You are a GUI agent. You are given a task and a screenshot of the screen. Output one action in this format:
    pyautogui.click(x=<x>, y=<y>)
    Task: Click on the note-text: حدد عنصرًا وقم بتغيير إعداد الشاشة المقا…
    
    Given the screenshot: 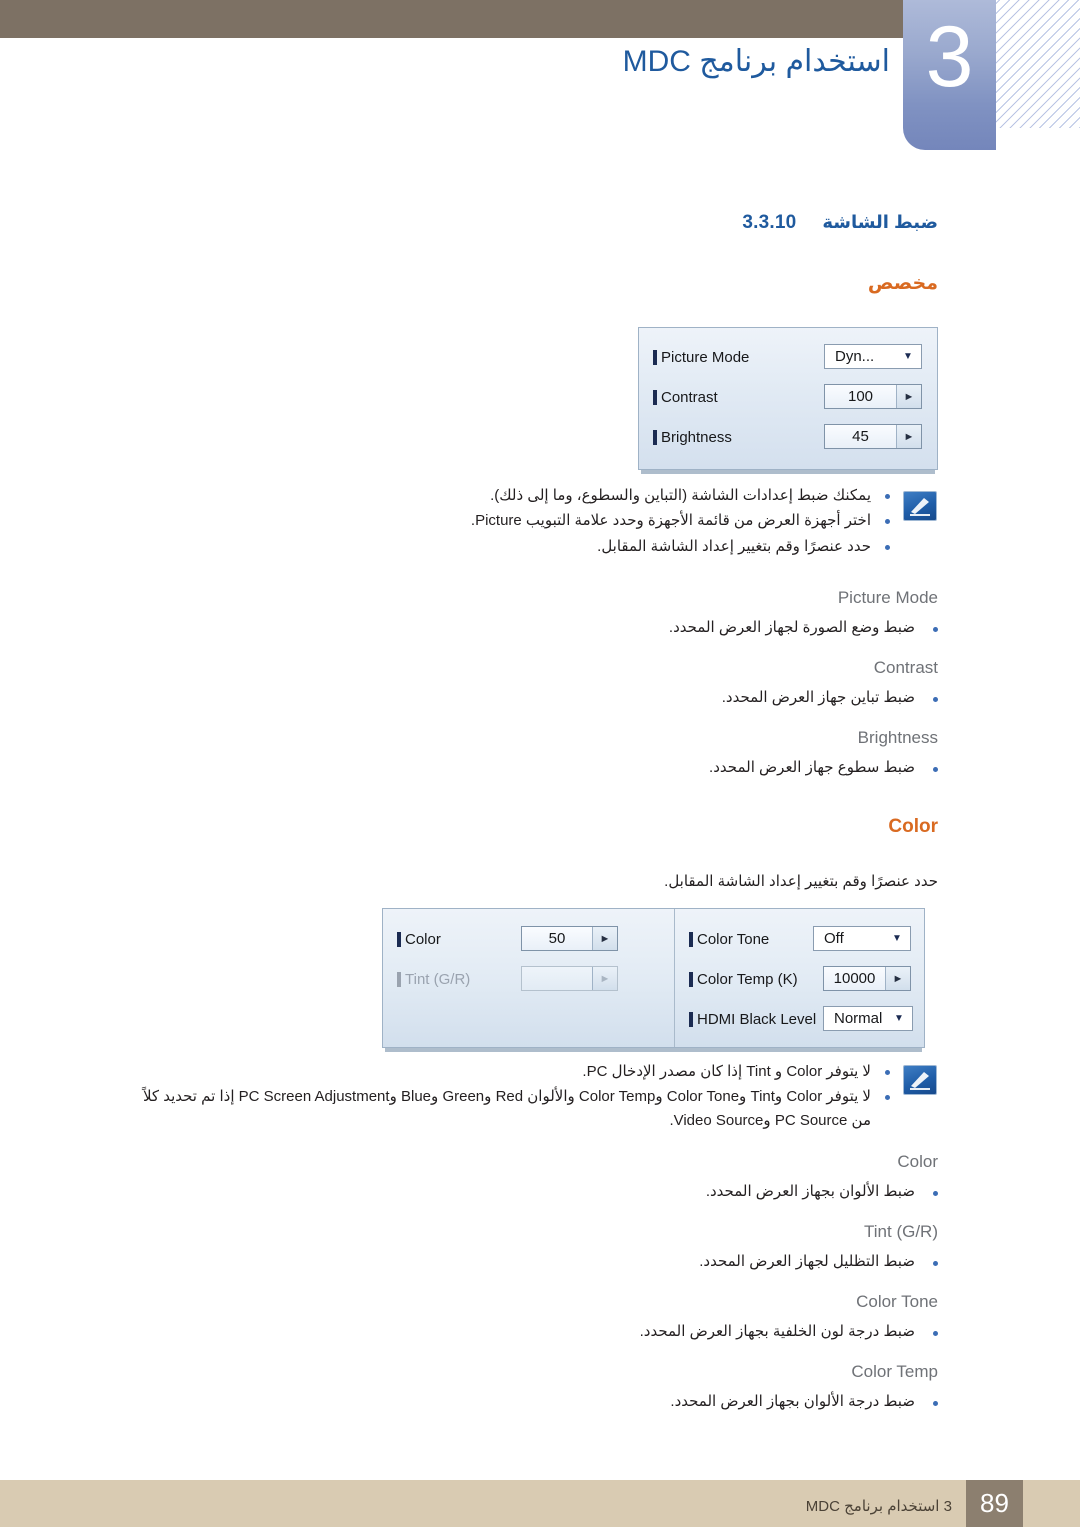 What is the action you would take?
    pyautogui.click(x=734, y=546)
    